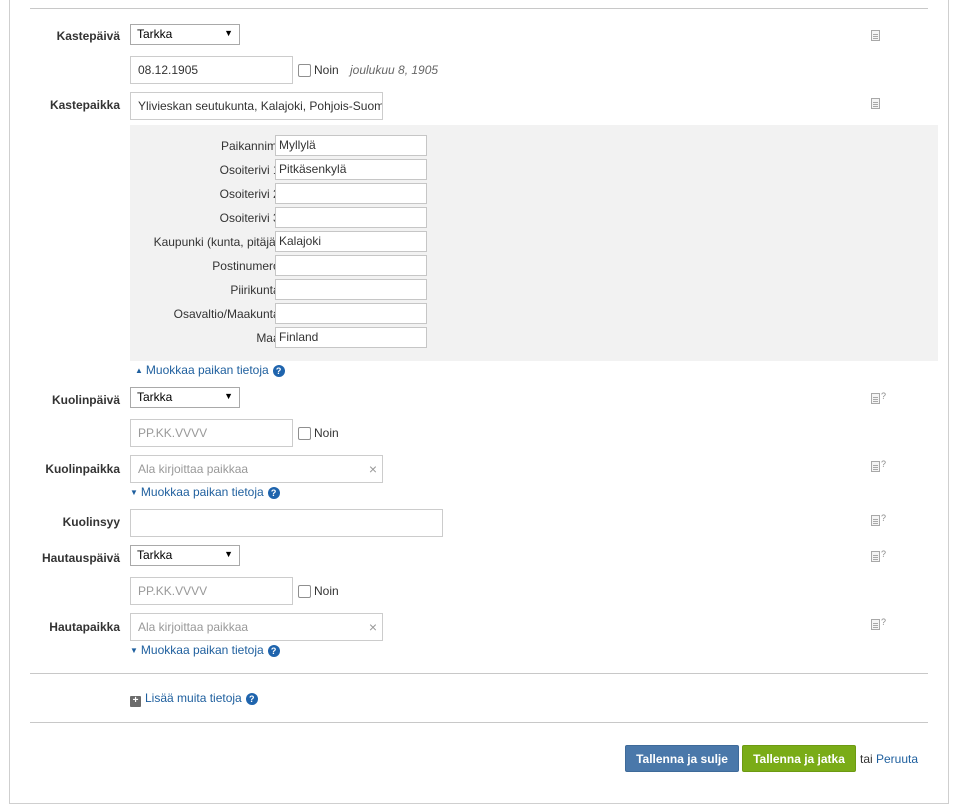 This screenshot has width=957, height=811. I want to click on address-field-label: Osoiterivi 3:, so click(251, 218).